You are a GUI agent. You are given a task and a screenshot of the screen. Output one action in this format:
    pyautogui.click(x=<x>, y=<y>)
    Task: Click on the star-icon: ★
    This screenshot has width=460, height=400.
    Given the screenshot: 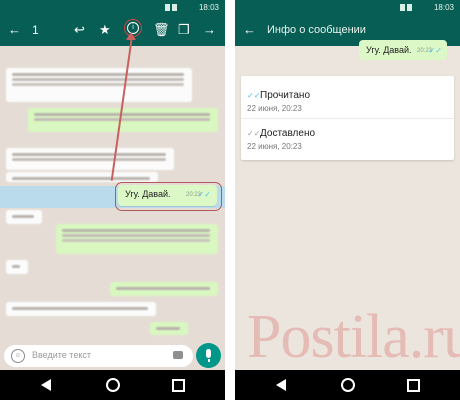 What is the action you would take?
    pyautogui.click(x=105, y=30)
    